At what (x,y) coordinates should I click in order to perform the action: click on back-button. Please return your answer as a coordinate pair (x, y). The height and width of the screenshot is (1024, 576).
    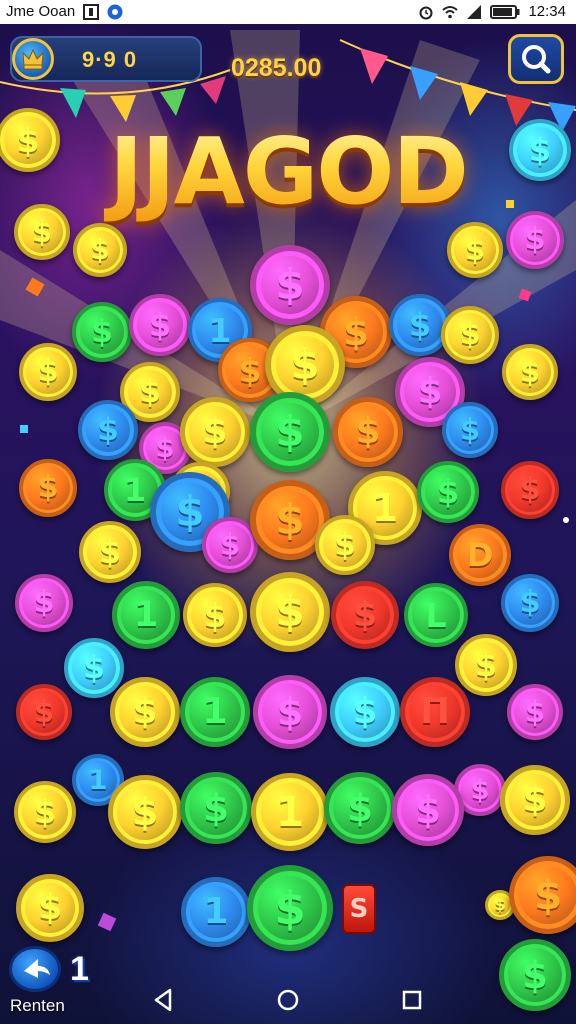
    Looking at the image, I should click on (35, 969).